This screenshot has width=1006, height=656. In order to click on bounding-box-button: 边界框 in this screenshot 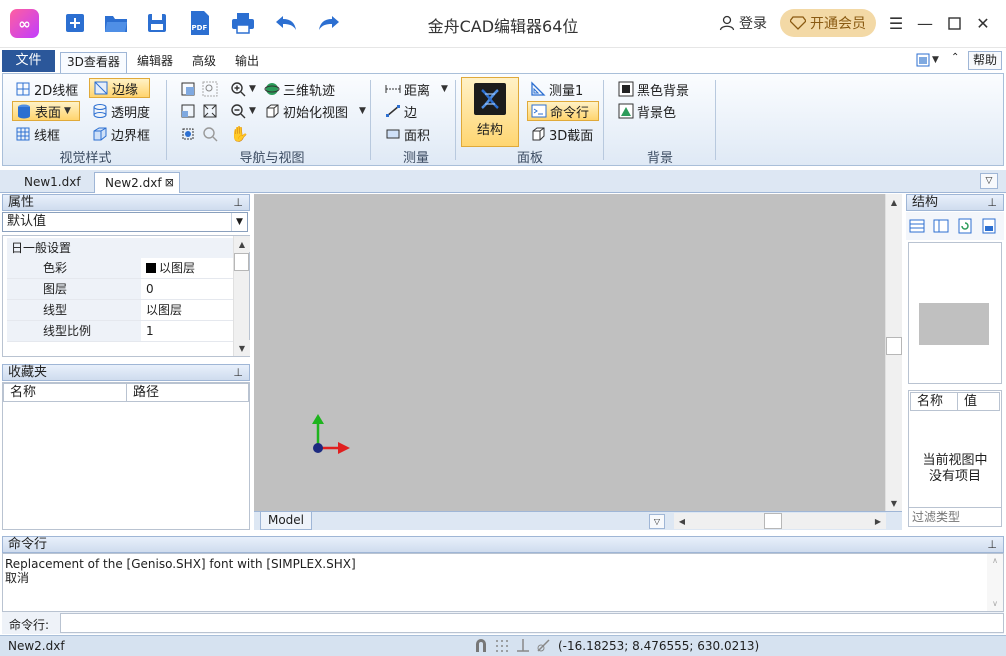, I will do `click(121, 134)`.